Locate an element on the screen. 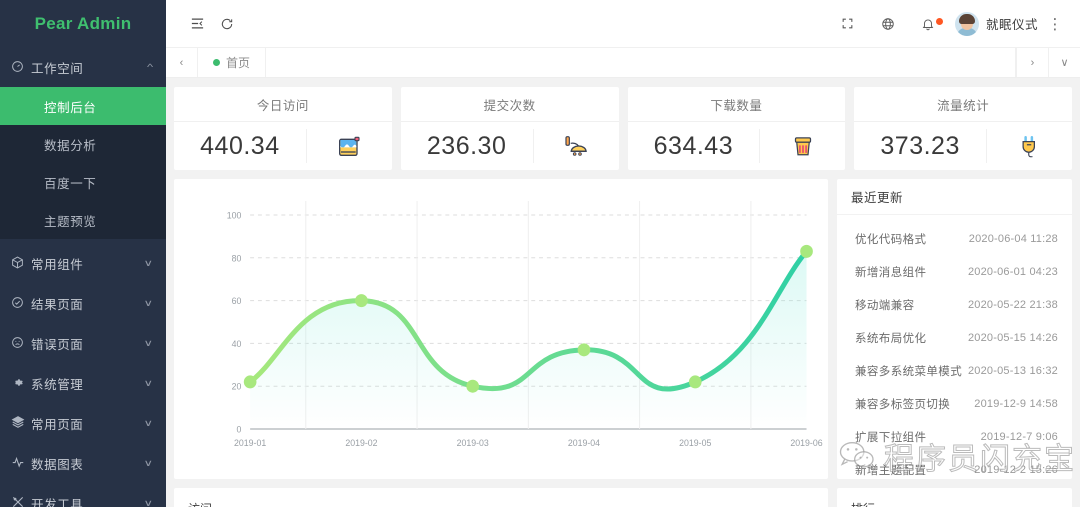 The width and height of the screenshot is (1080, 507). svg-text: 2019-03 is located at coordinates (473, 443).